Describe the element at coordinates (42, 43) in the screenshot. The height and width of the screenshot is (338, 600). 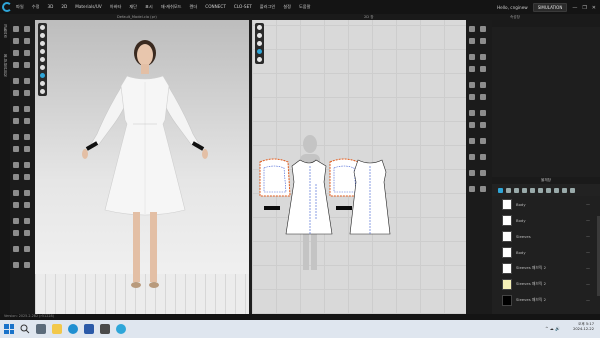
I see `garment-display-icon` at that location.